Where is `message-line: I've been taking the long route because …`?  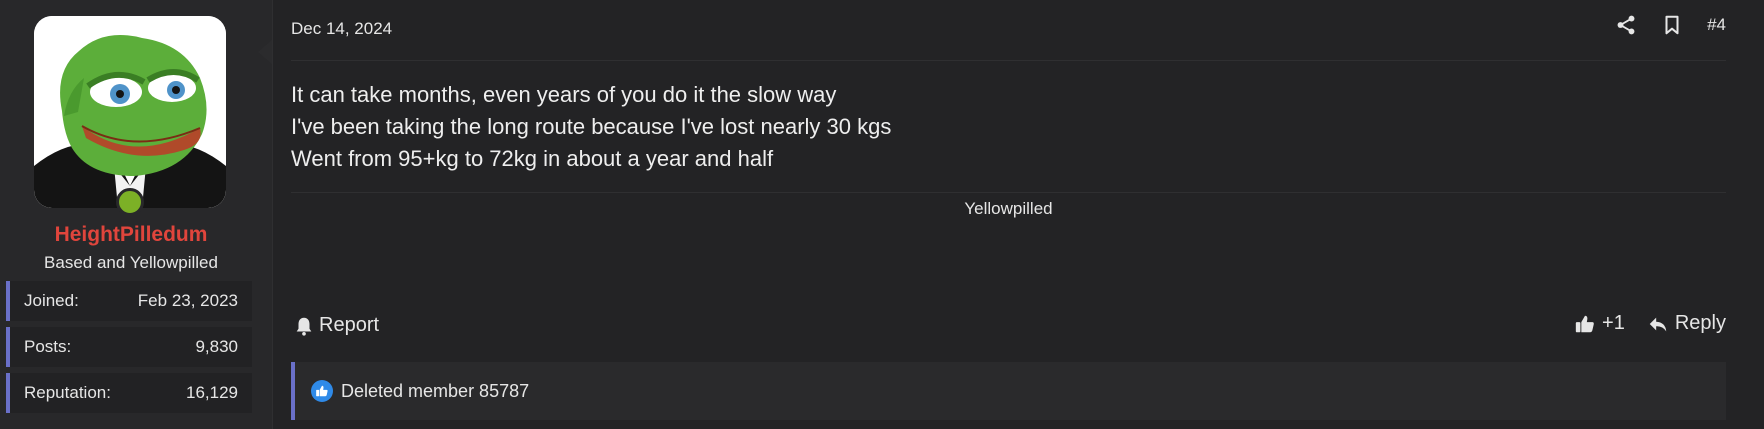 message-line: I've been taking the long route because … is located at coordinates (591, 126).